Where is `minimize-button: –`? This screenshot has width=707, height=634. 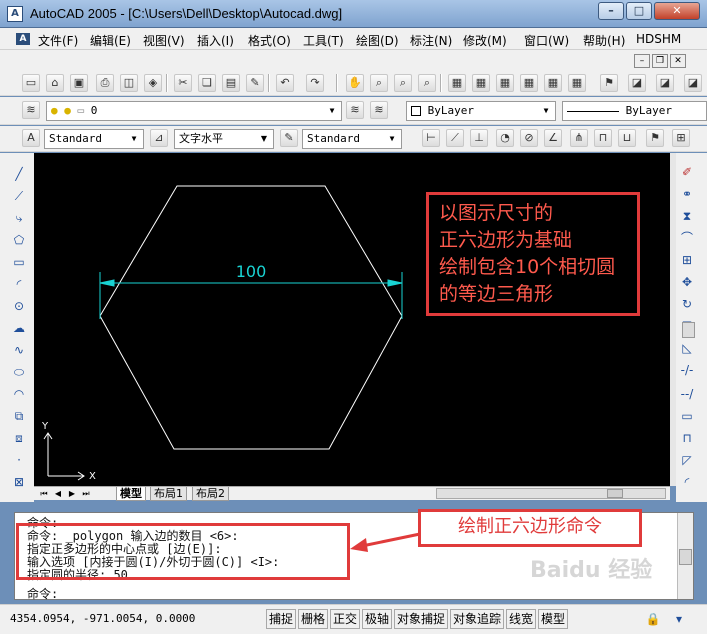 minimize-button: – is located at coordinates (611, 11).